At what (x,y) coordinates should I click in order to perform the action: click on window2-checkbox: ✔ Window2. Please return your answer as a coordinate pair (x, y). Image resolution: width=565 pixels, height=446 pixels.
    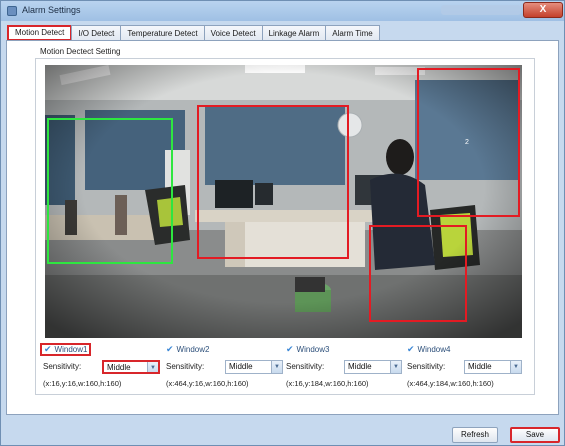
    Looking at the image, I should click on (187, 349).